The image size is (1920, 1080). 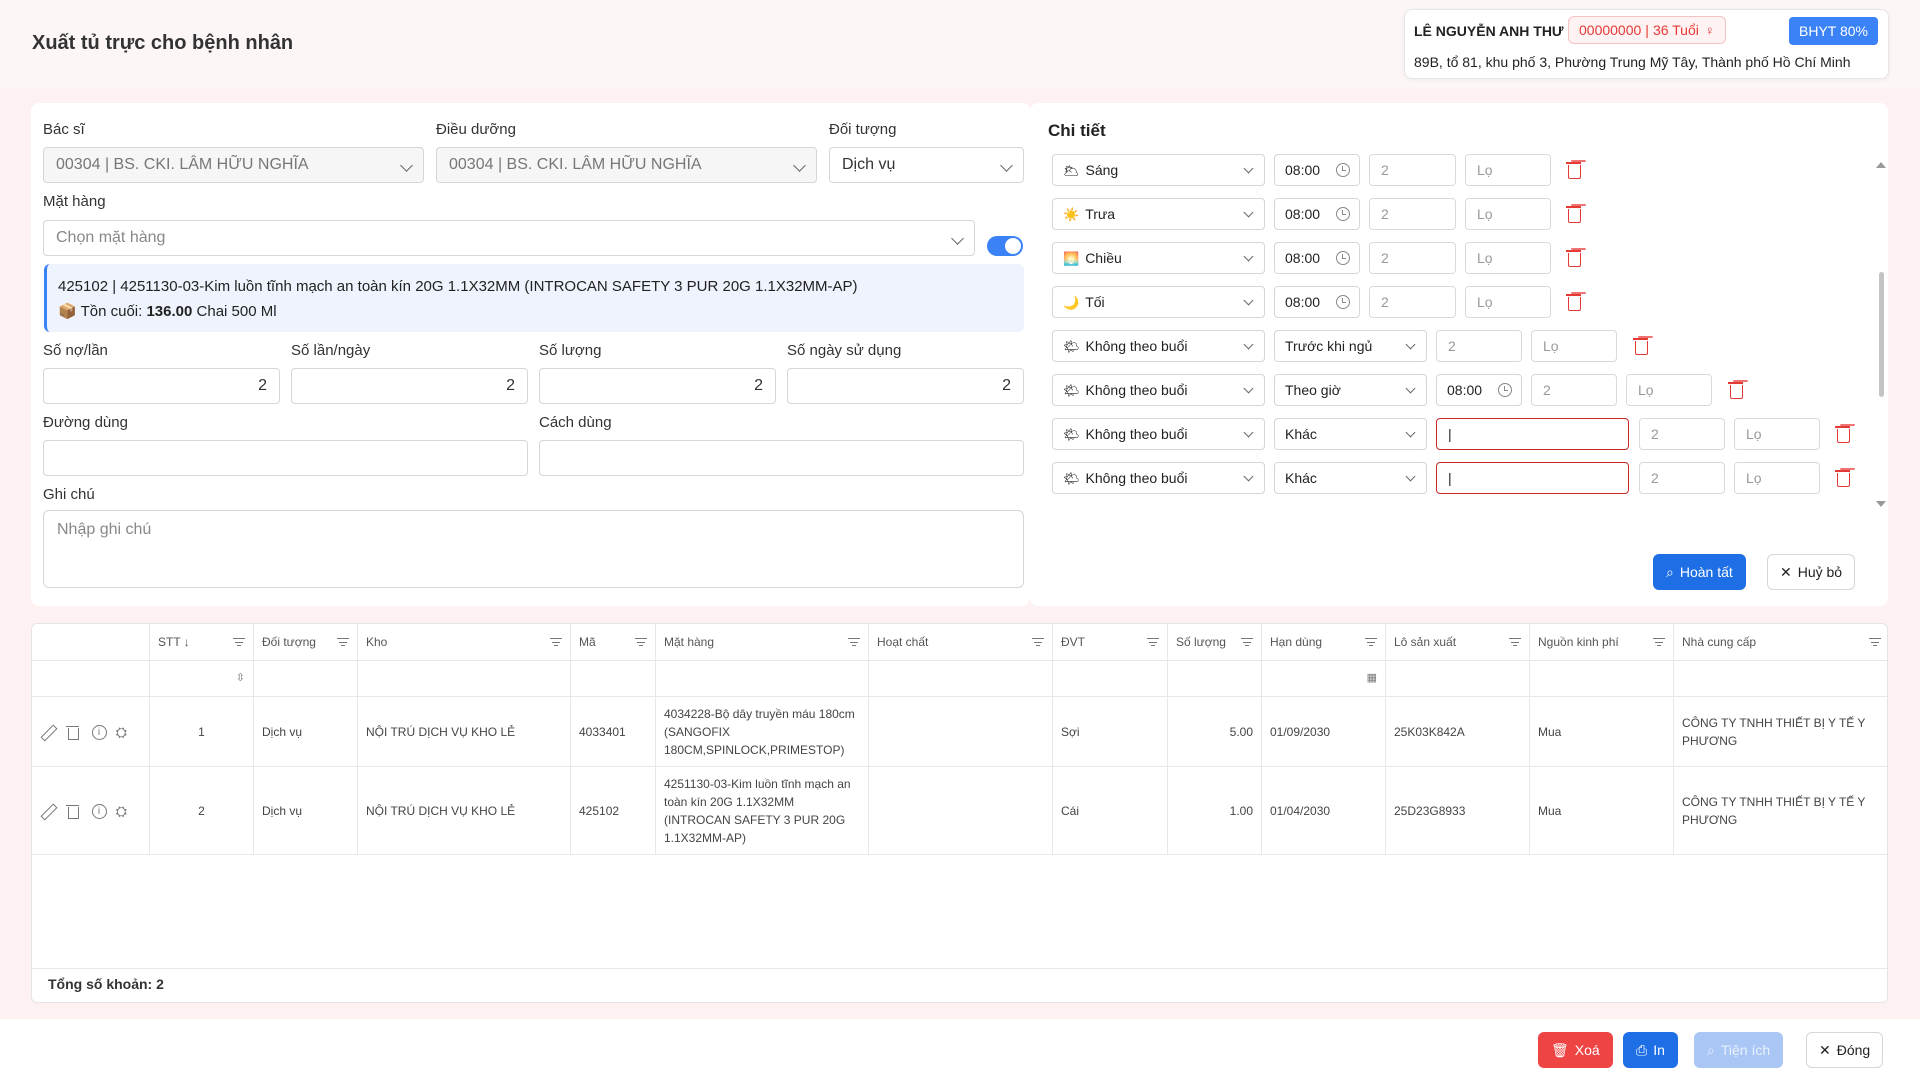 What do you see at coordinates (202, 679) in the screenshot?
I see `filter-cell-stt: ⇳` at bounding box center [202, 679].